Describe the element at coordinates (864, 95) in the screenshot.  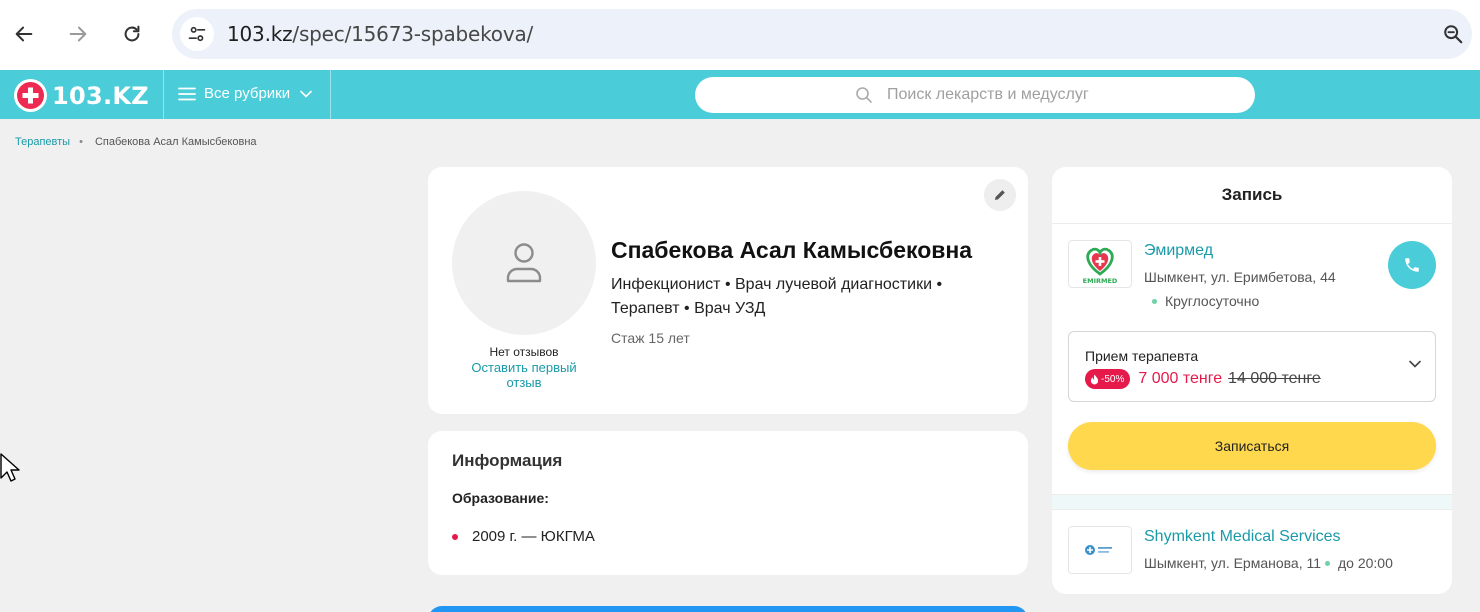
I see `search-icon` at that location.